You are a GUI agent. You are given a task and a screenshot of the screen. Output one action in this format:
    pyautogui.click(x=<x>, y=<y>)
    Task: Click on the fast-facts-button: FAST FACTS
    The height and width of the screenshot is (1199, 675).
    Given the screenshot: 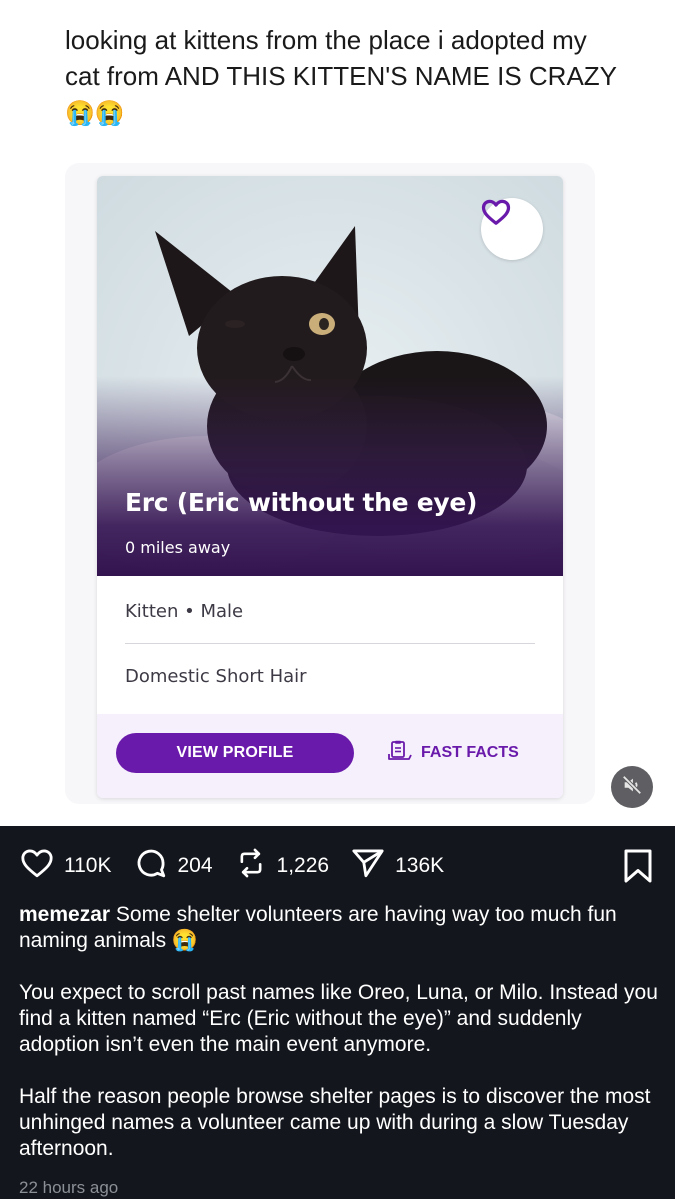 What is the action you would take?
    pyautogui.click(x=453, y=753)
    